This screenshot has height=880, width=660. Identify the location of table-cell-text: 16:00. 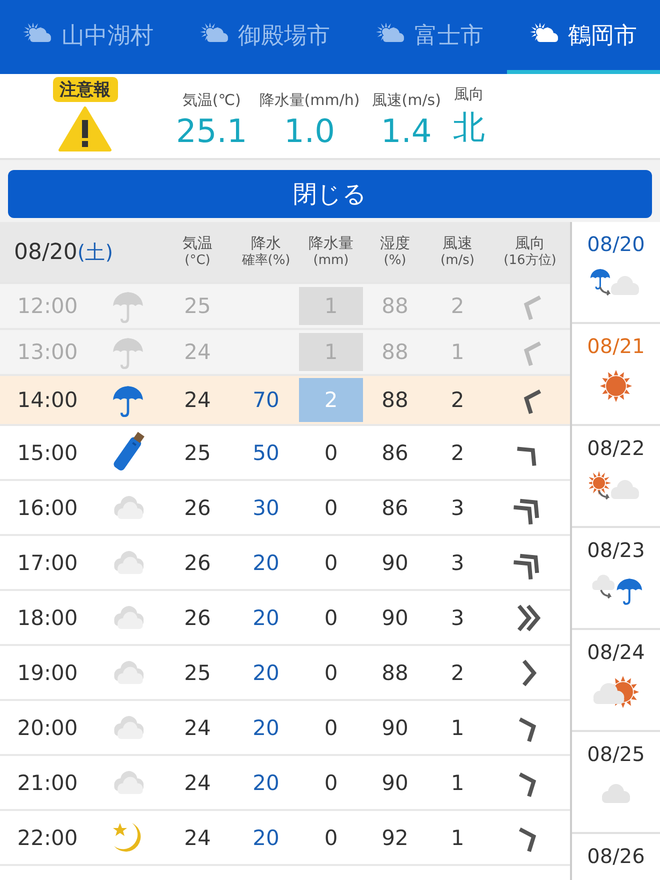
(47, 508).